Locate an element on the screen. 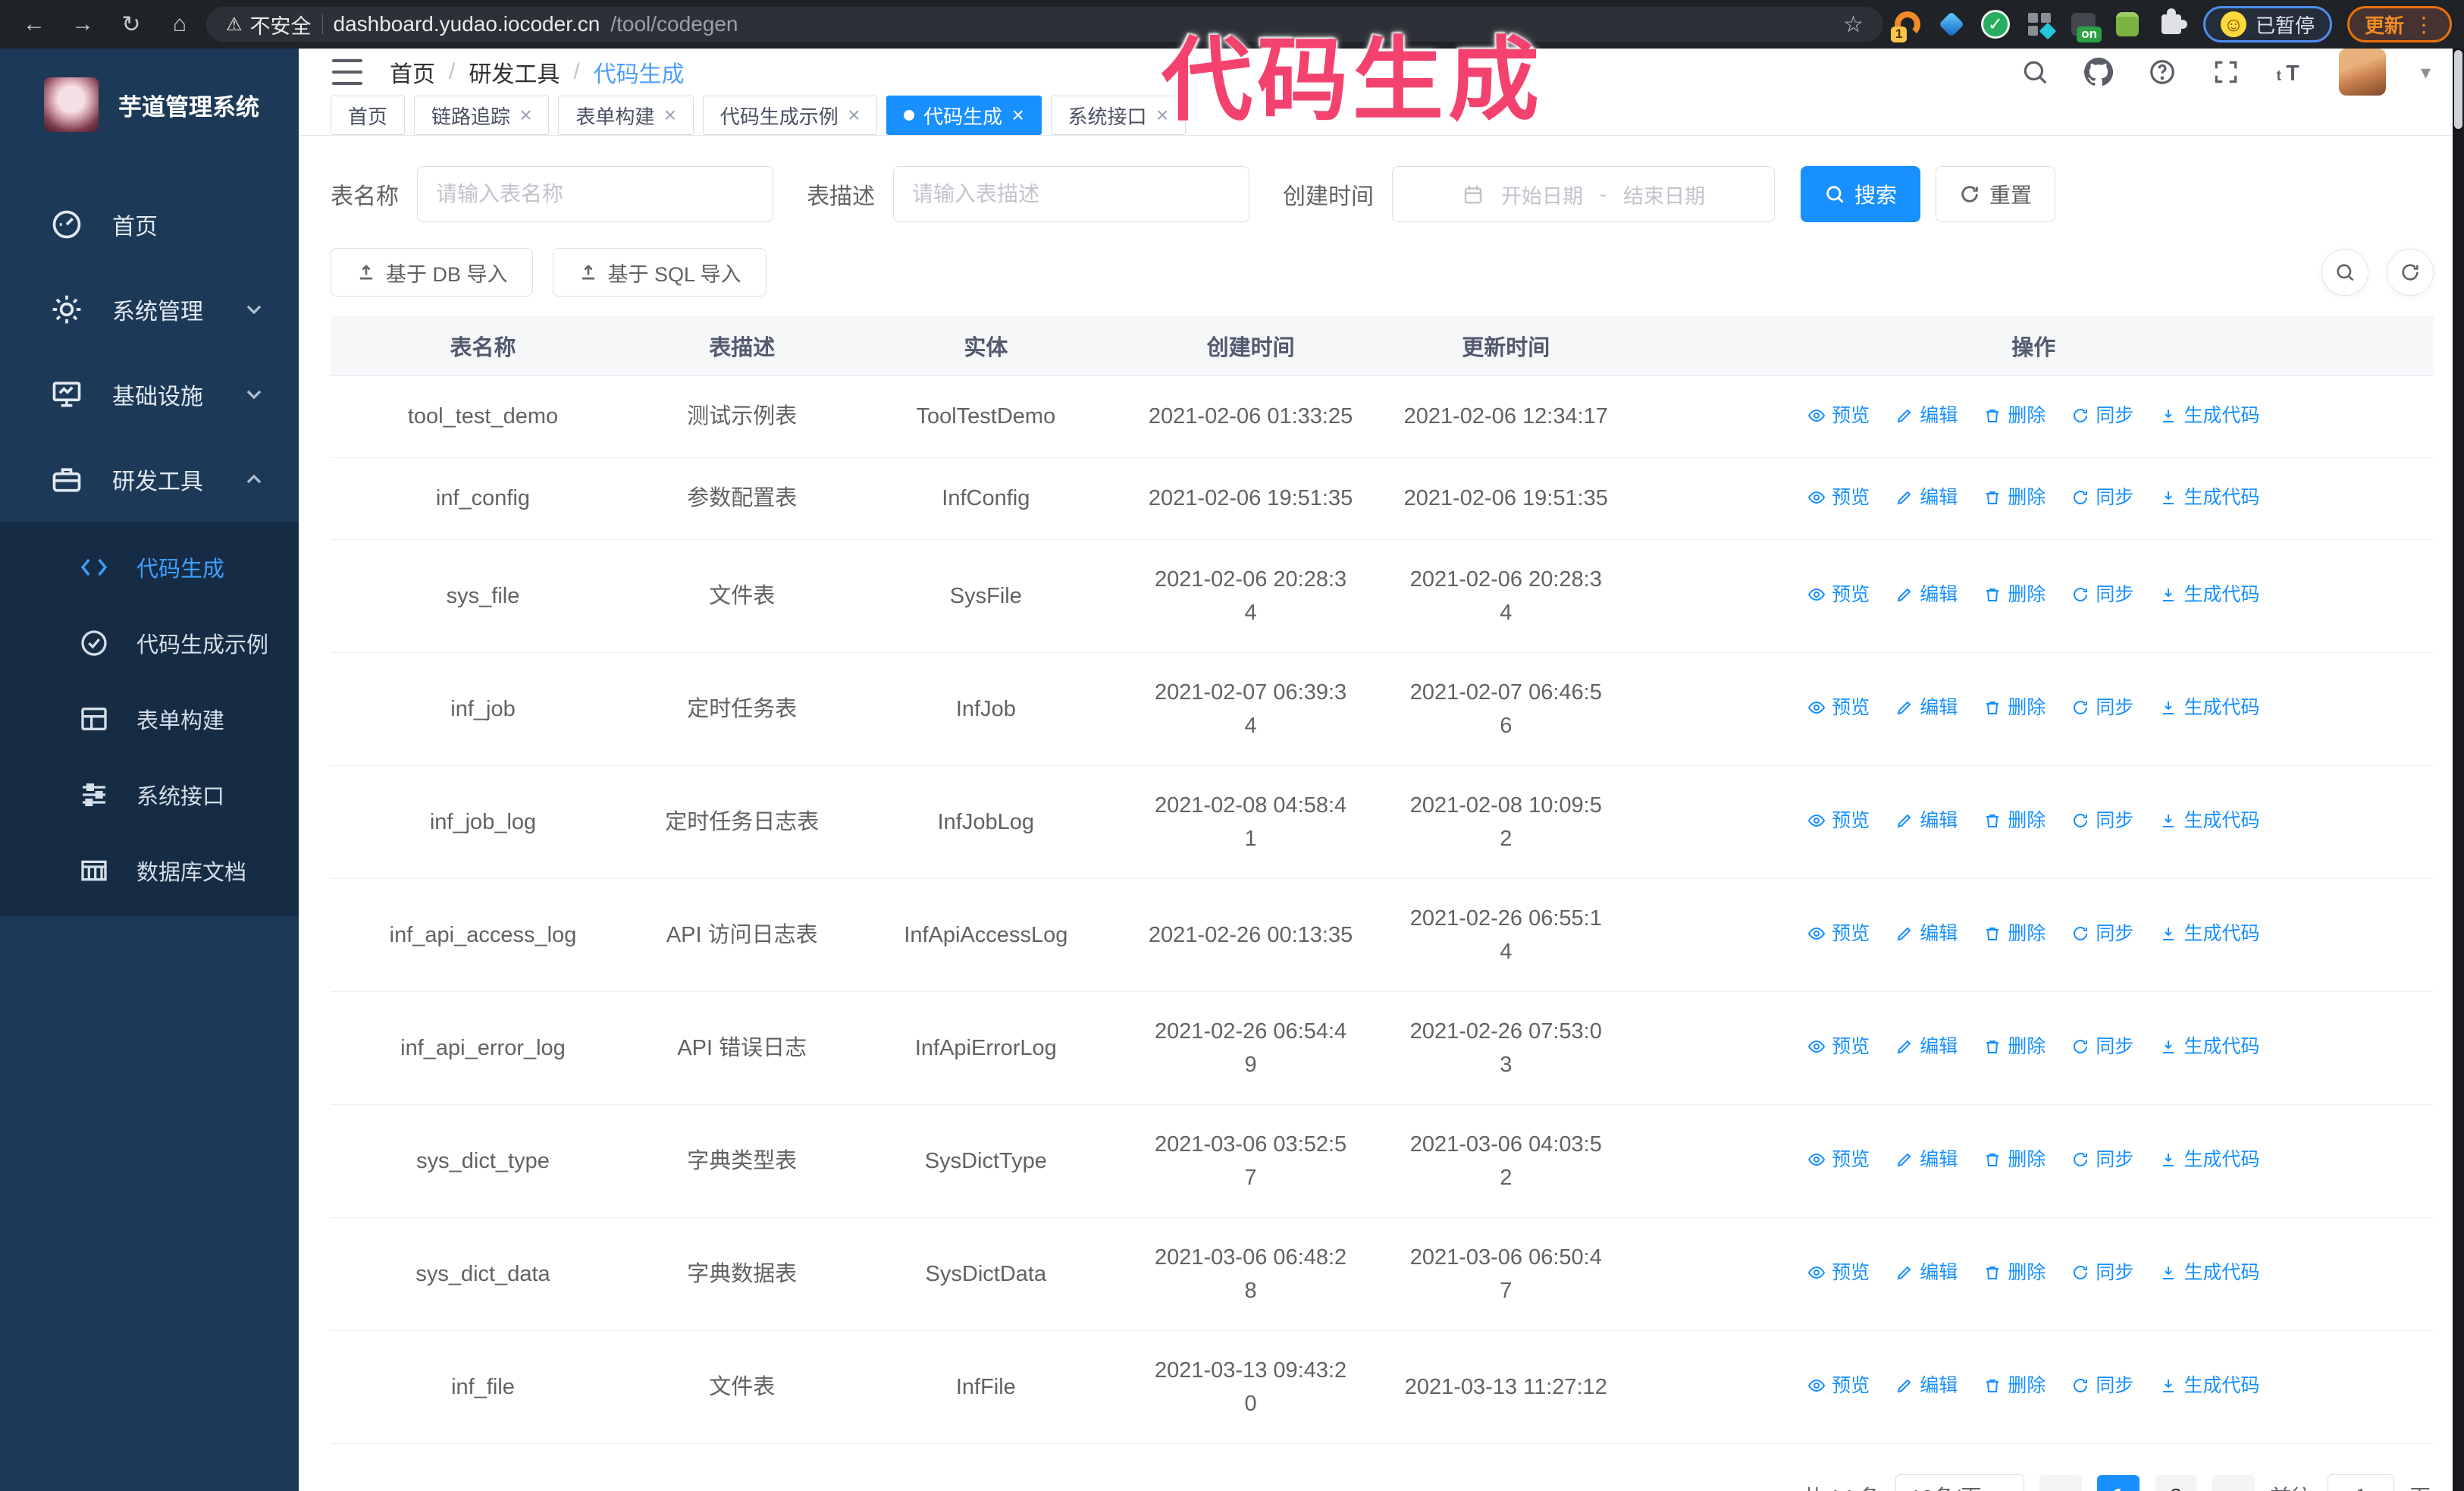 The image size is (2464, 1491). extension-icon-dark: on is located at coordinates (2083, 24).